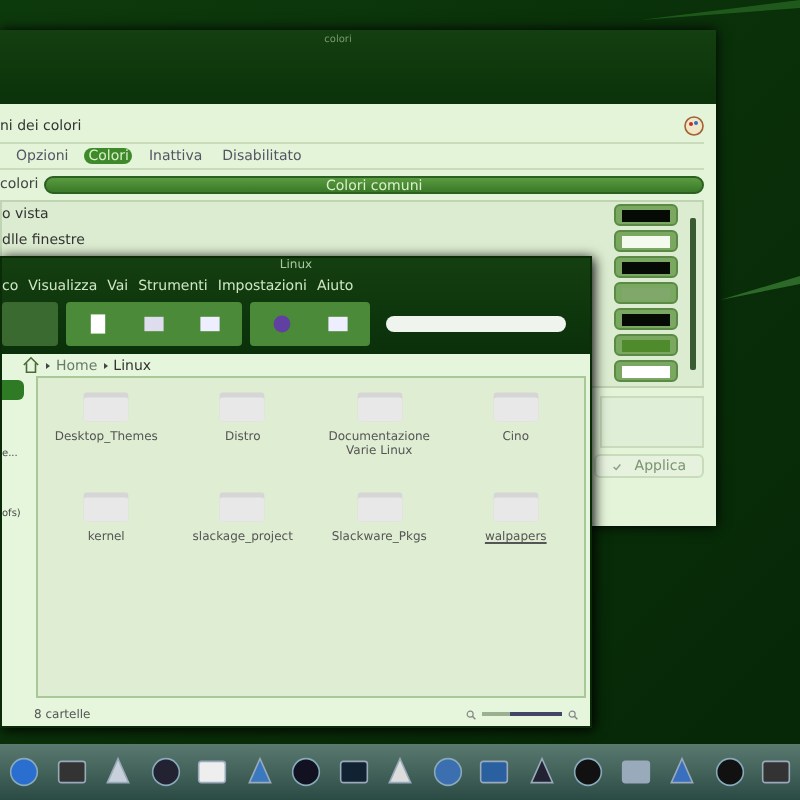 This screenshot has width=800, height=800. Describe the element at coordinates (476, 324) in the screenshot. I see `search-field` at that location.